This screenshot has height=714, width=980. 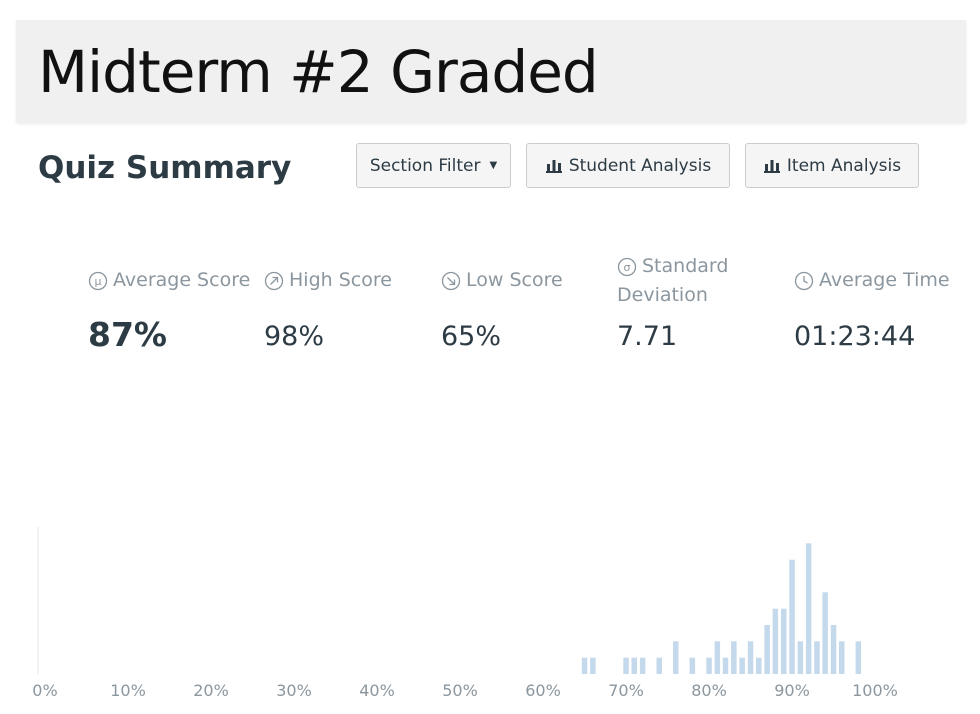 I want to click on stat-average-score: μ Average Score 87%, so click(x=169, y=310).